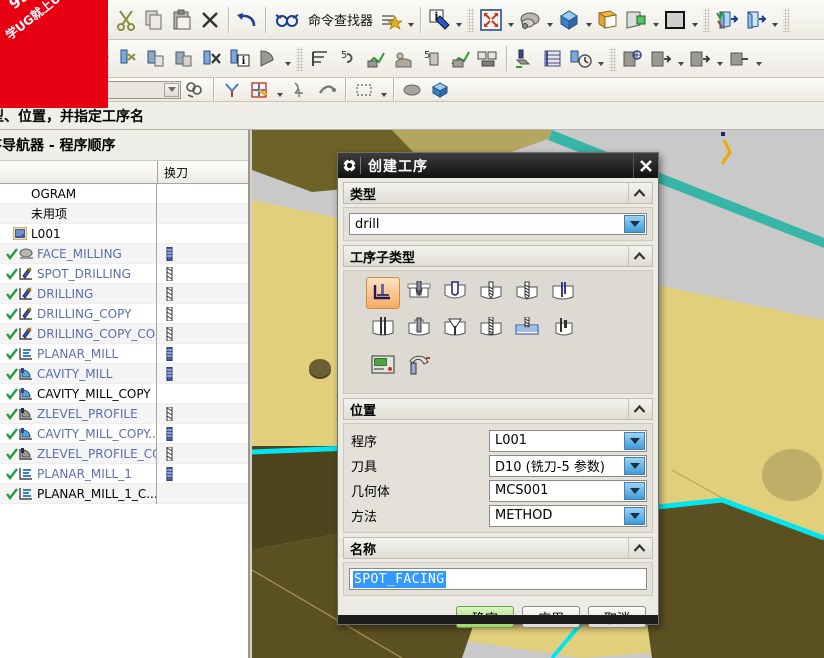  I want to click on favorites-dropdown-arrow, so click(410, 20).